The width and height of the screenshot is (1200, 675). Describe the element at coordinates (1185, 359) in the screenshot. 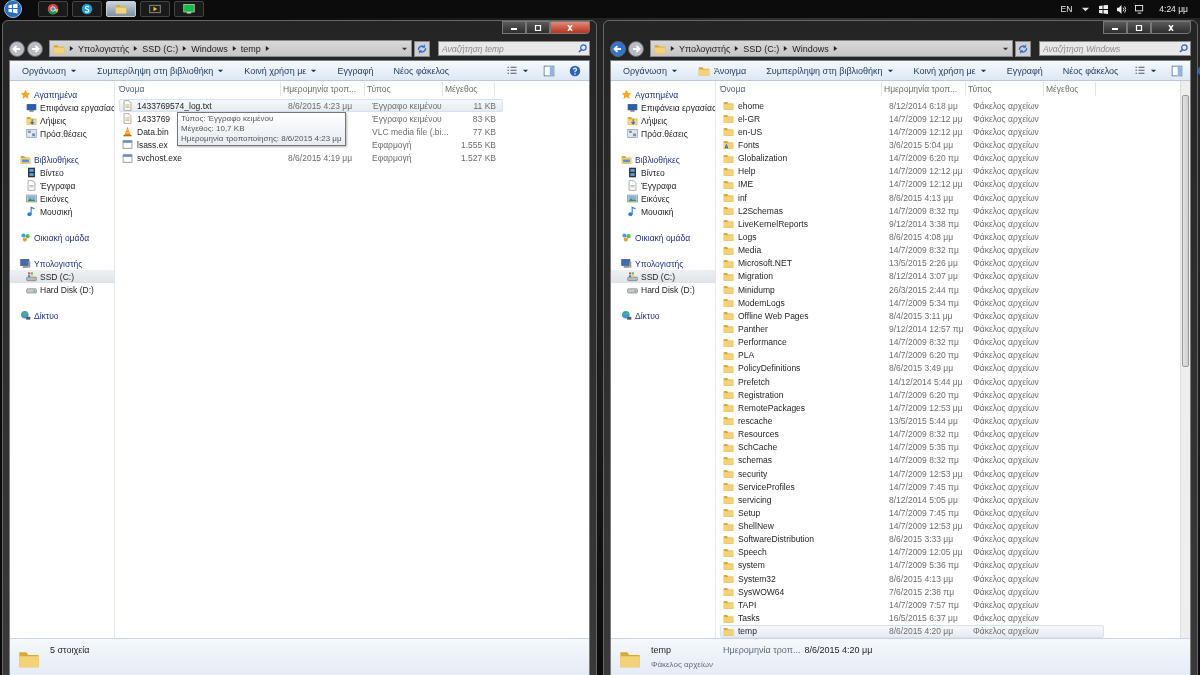

I see `scrollbar` at that location.